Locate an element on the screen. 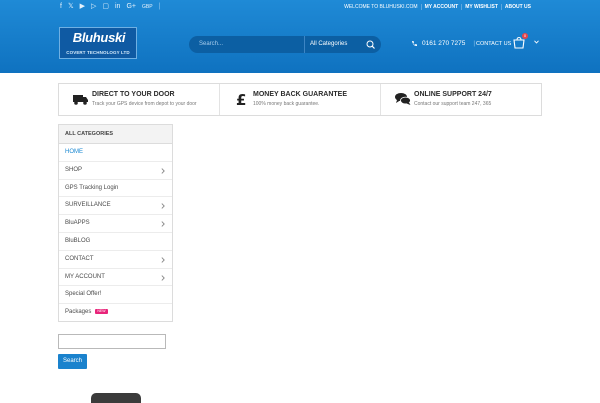 The height and width of the screenshot is (403, 600). logo-wordmark: Bluhuski is located at coordinates (99, 37).